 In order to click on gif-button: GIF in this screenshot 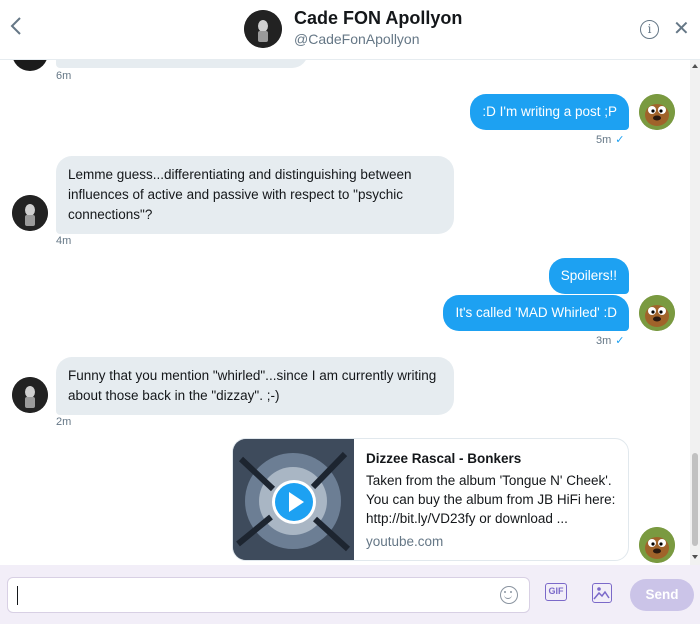, I will do `click(556, 592)`.